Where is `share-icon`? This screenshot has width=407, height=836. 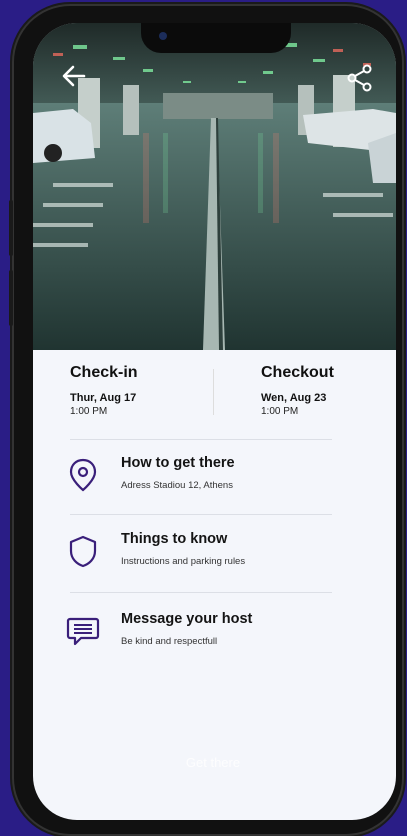
share-icon is located at coordinates (360, 78).